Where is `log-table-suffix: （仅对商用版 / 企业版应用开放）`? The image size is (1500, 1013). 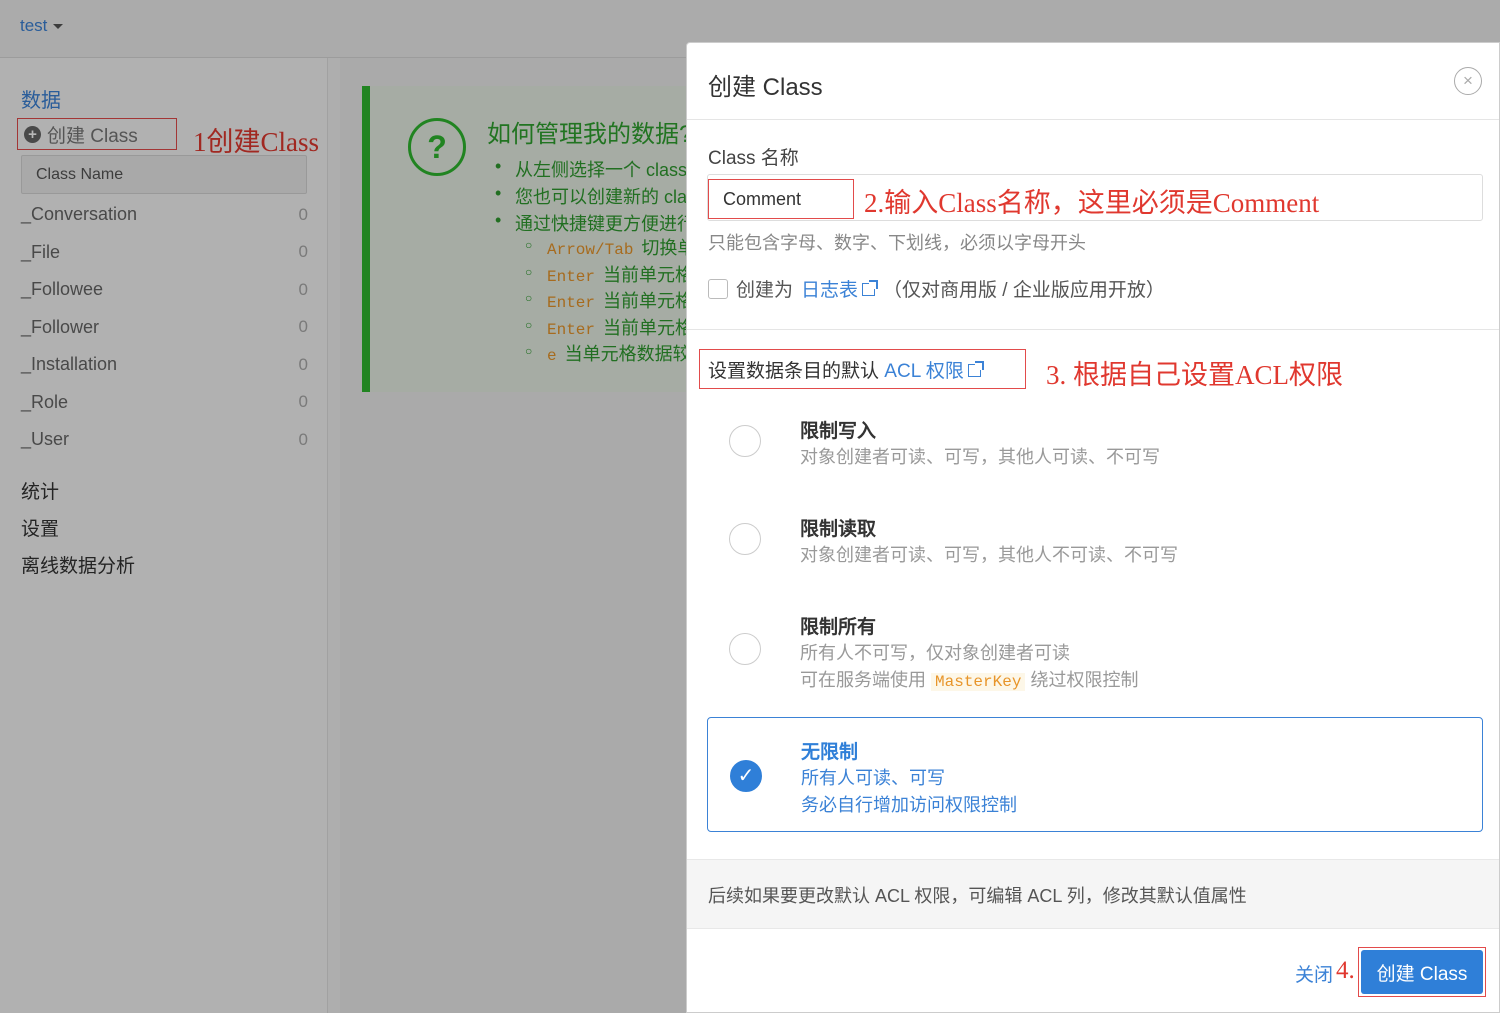 log-table-suffix: （仅对商用版 / 企业版应用开放） is located at coordinates (1024, 290).